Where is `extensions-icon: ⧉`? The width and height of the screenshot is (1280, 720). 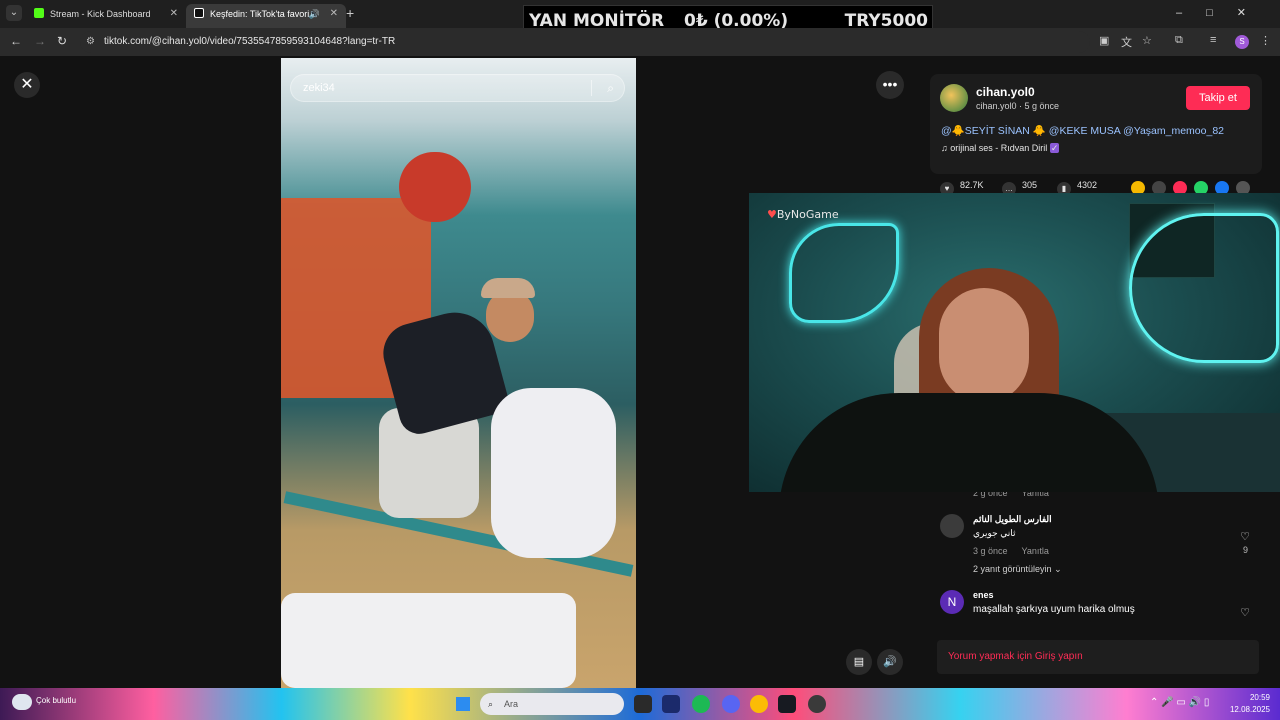 extensions-icon: ⧉ is located at coordinates (1179, 40).